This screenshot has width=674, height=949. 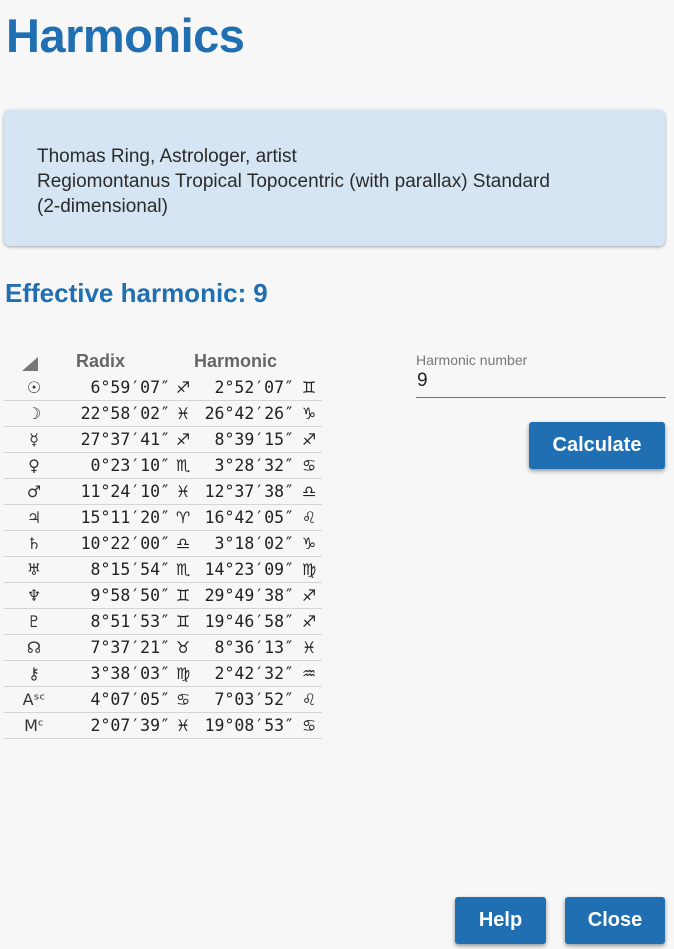 I want to click on radix-position: 3°38′03″, so click(x=118, y=673).